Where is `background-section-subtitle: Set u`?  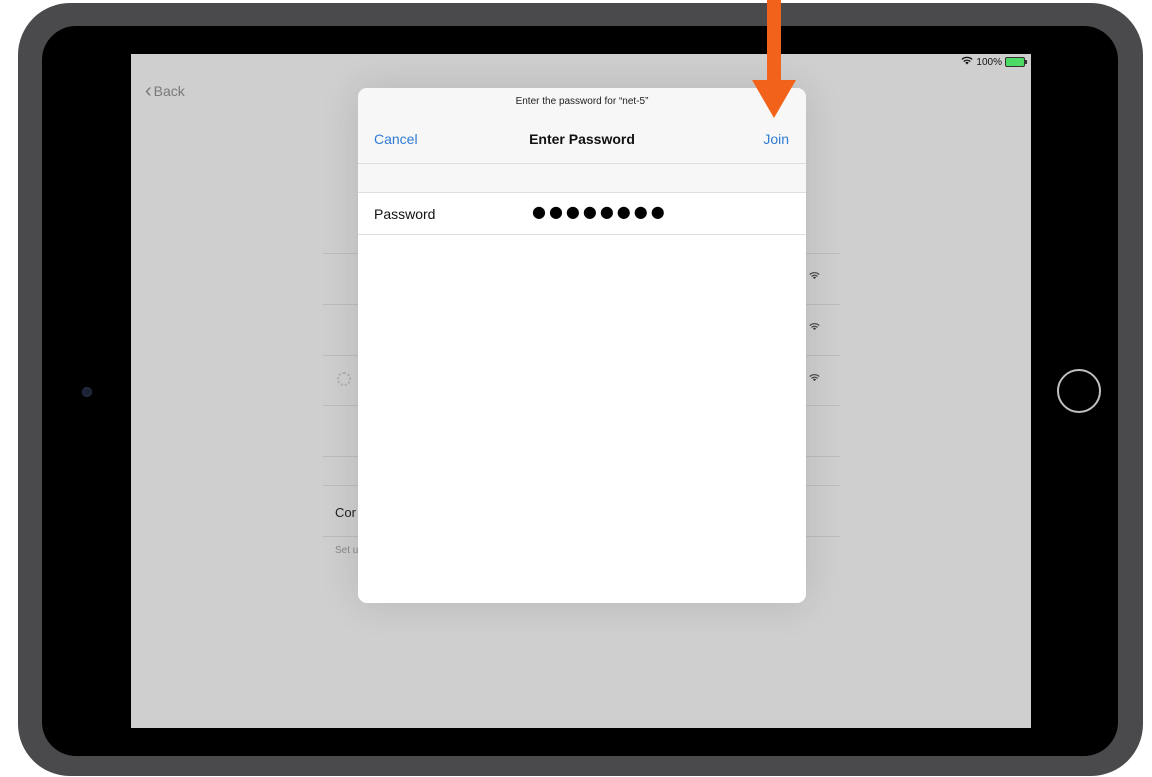 background-section-subtitle: Set u is located at coordinates (347, 550).